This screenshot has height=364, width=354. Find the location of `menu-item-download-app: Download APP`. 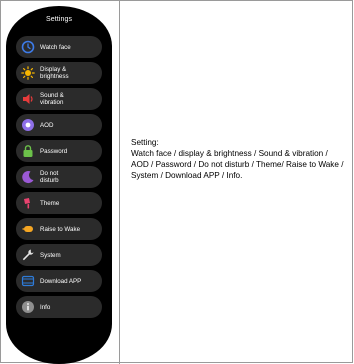

menu-item-download-app: Download APP is located at coordinates (59, 281).